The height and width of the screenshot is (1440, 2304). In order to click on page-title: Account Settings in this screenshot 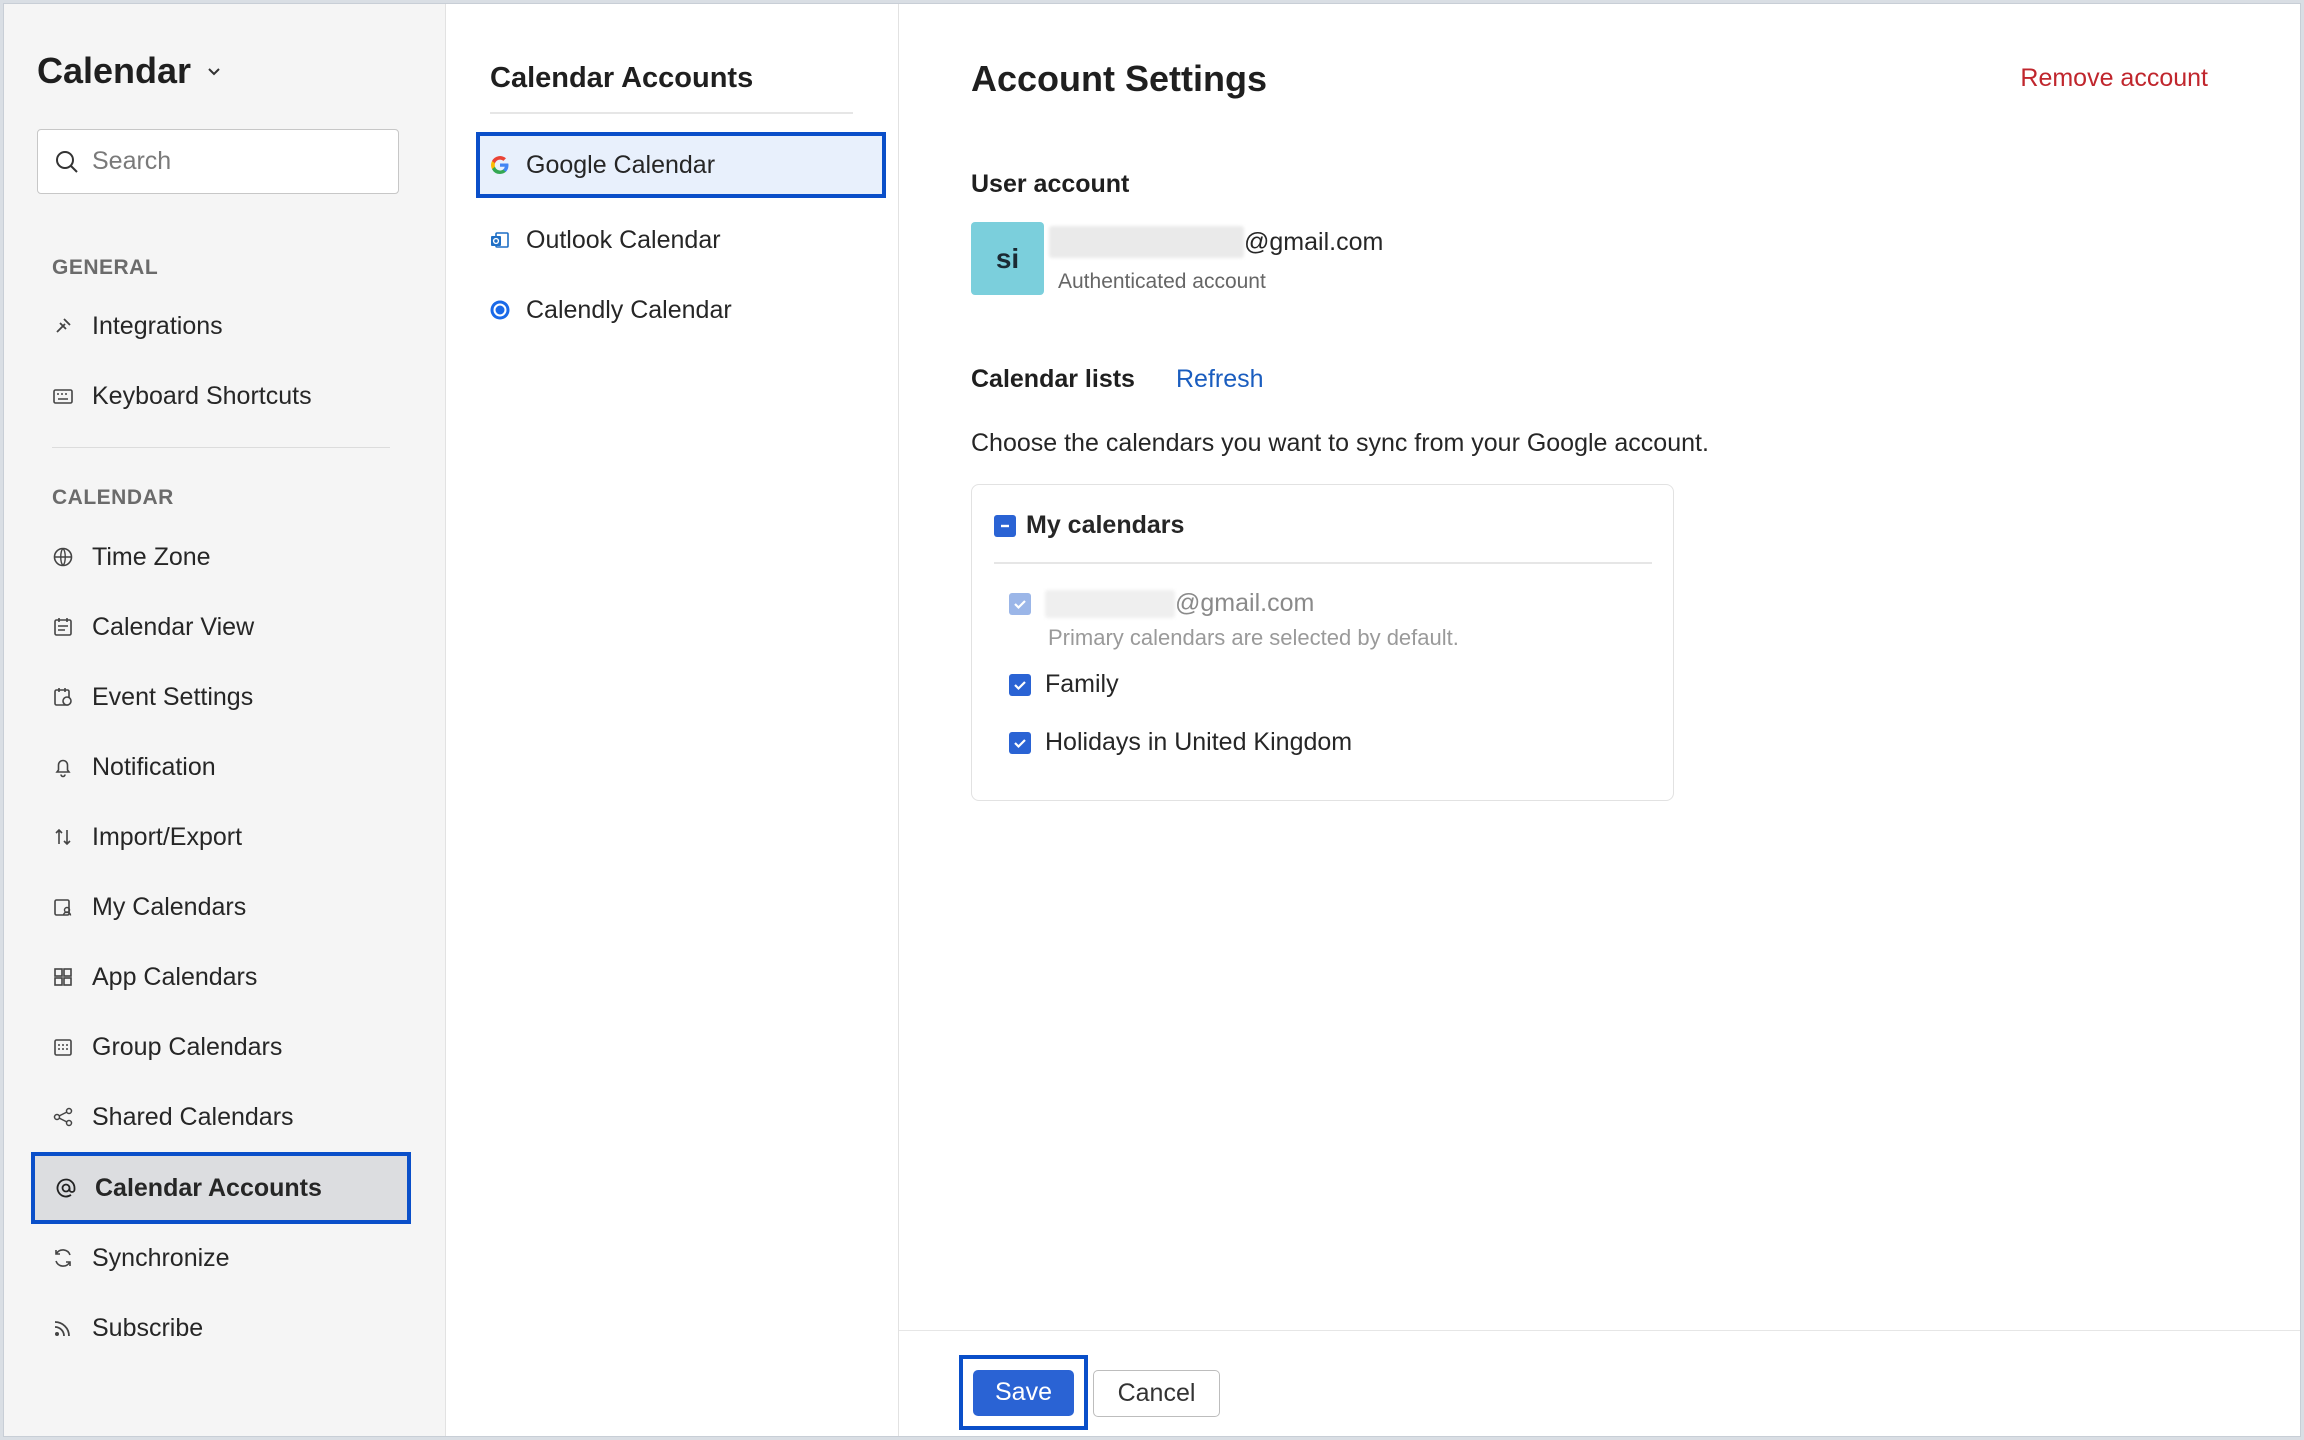, I will do `click(1119, 78)`.